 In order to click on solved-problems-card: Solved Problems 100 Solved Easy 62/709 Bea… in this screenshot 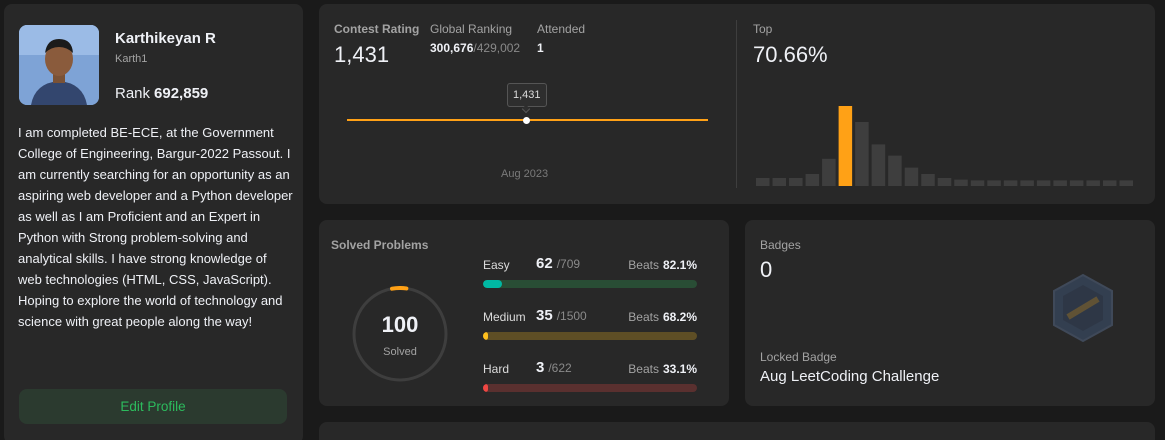, I will do `click(524, 313)`.